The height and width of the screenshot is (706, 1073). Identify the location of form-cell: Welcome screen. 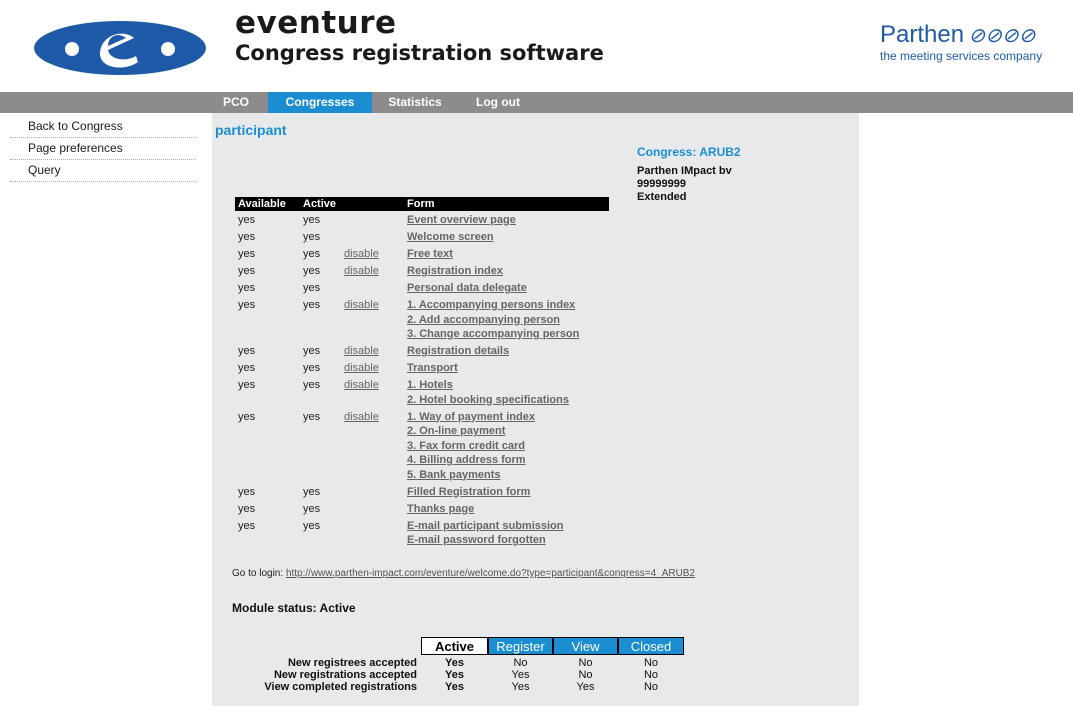
(450, 237).